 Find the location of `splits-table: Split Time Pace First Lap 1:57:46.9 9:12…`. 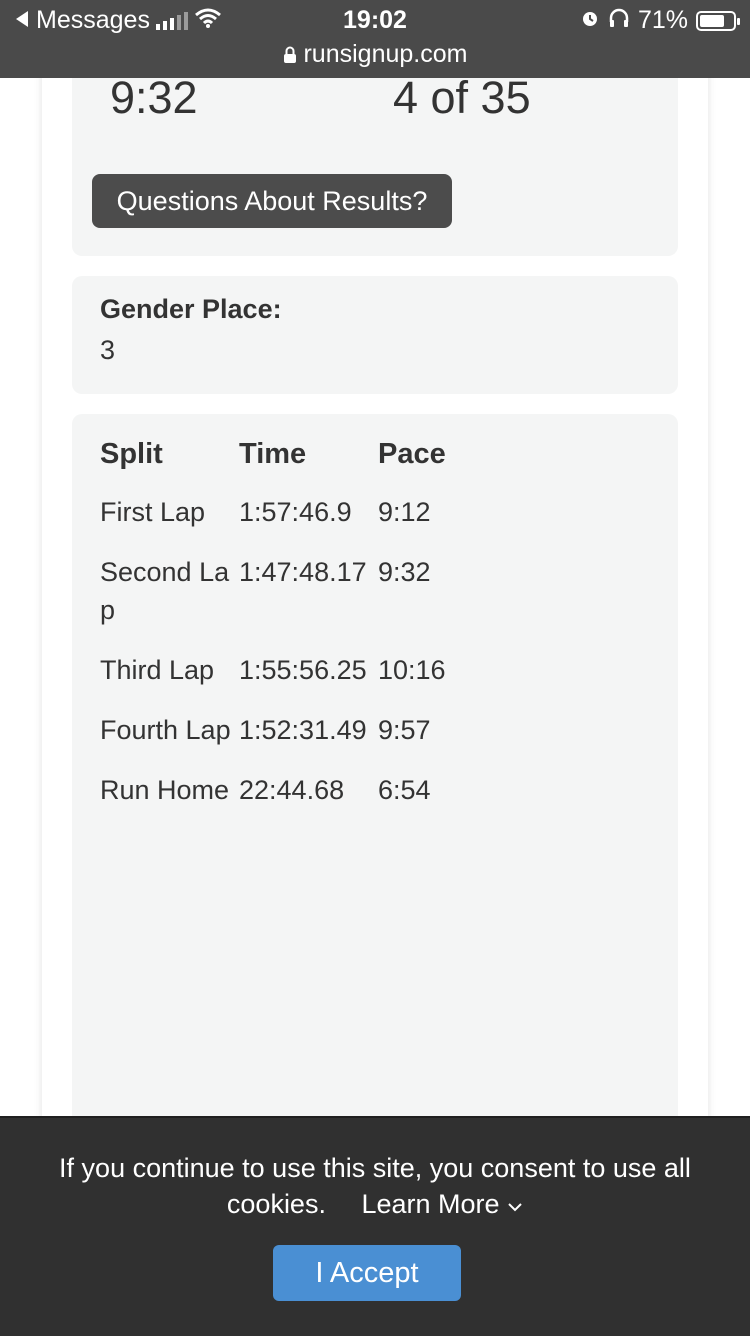

splits-table: Split Time Pace First Lap 1:57:46.9 9:12… is located at coordinates (289, 623).